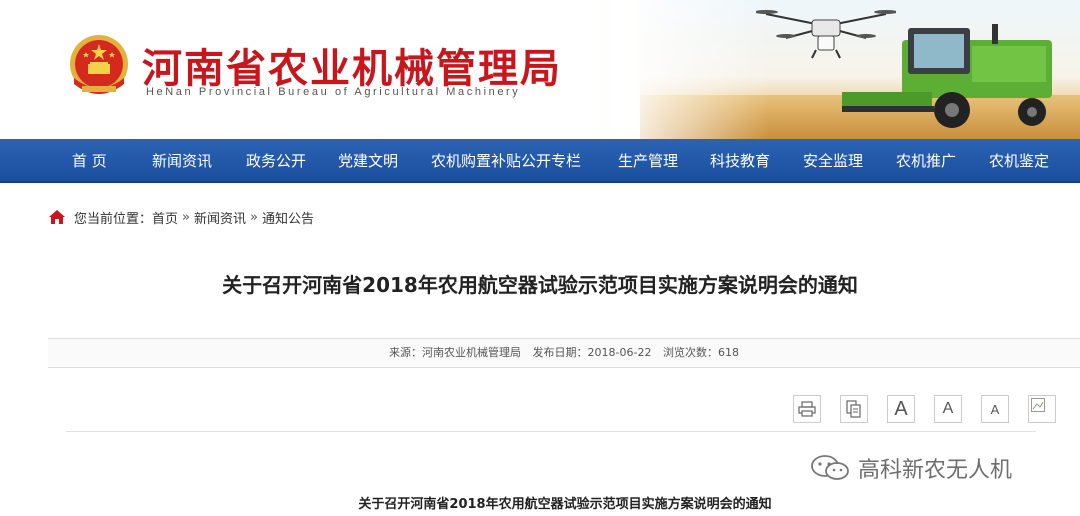 Image resolution: width=1080 pixels, height=516 pixels. I want to click on nav-item-government-affairs: 政务公开, so click(276, 161).